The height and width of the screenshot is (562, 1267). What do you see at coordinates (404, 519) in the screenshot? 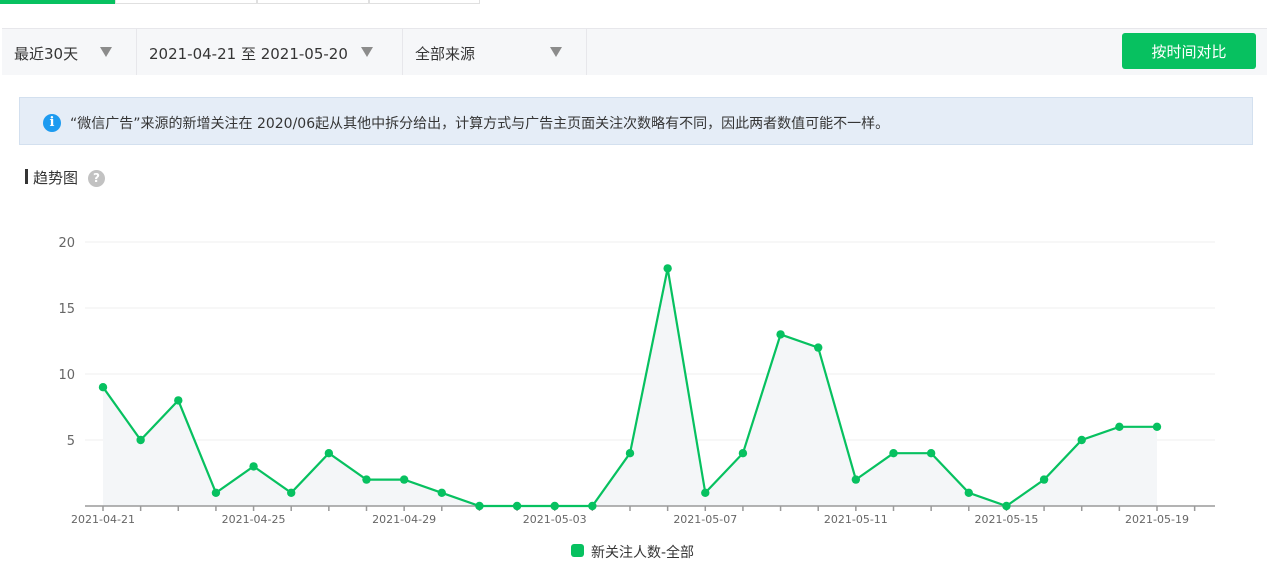
I see `x-tick-label: 2021-04-29` at bounding box center [404, 519].